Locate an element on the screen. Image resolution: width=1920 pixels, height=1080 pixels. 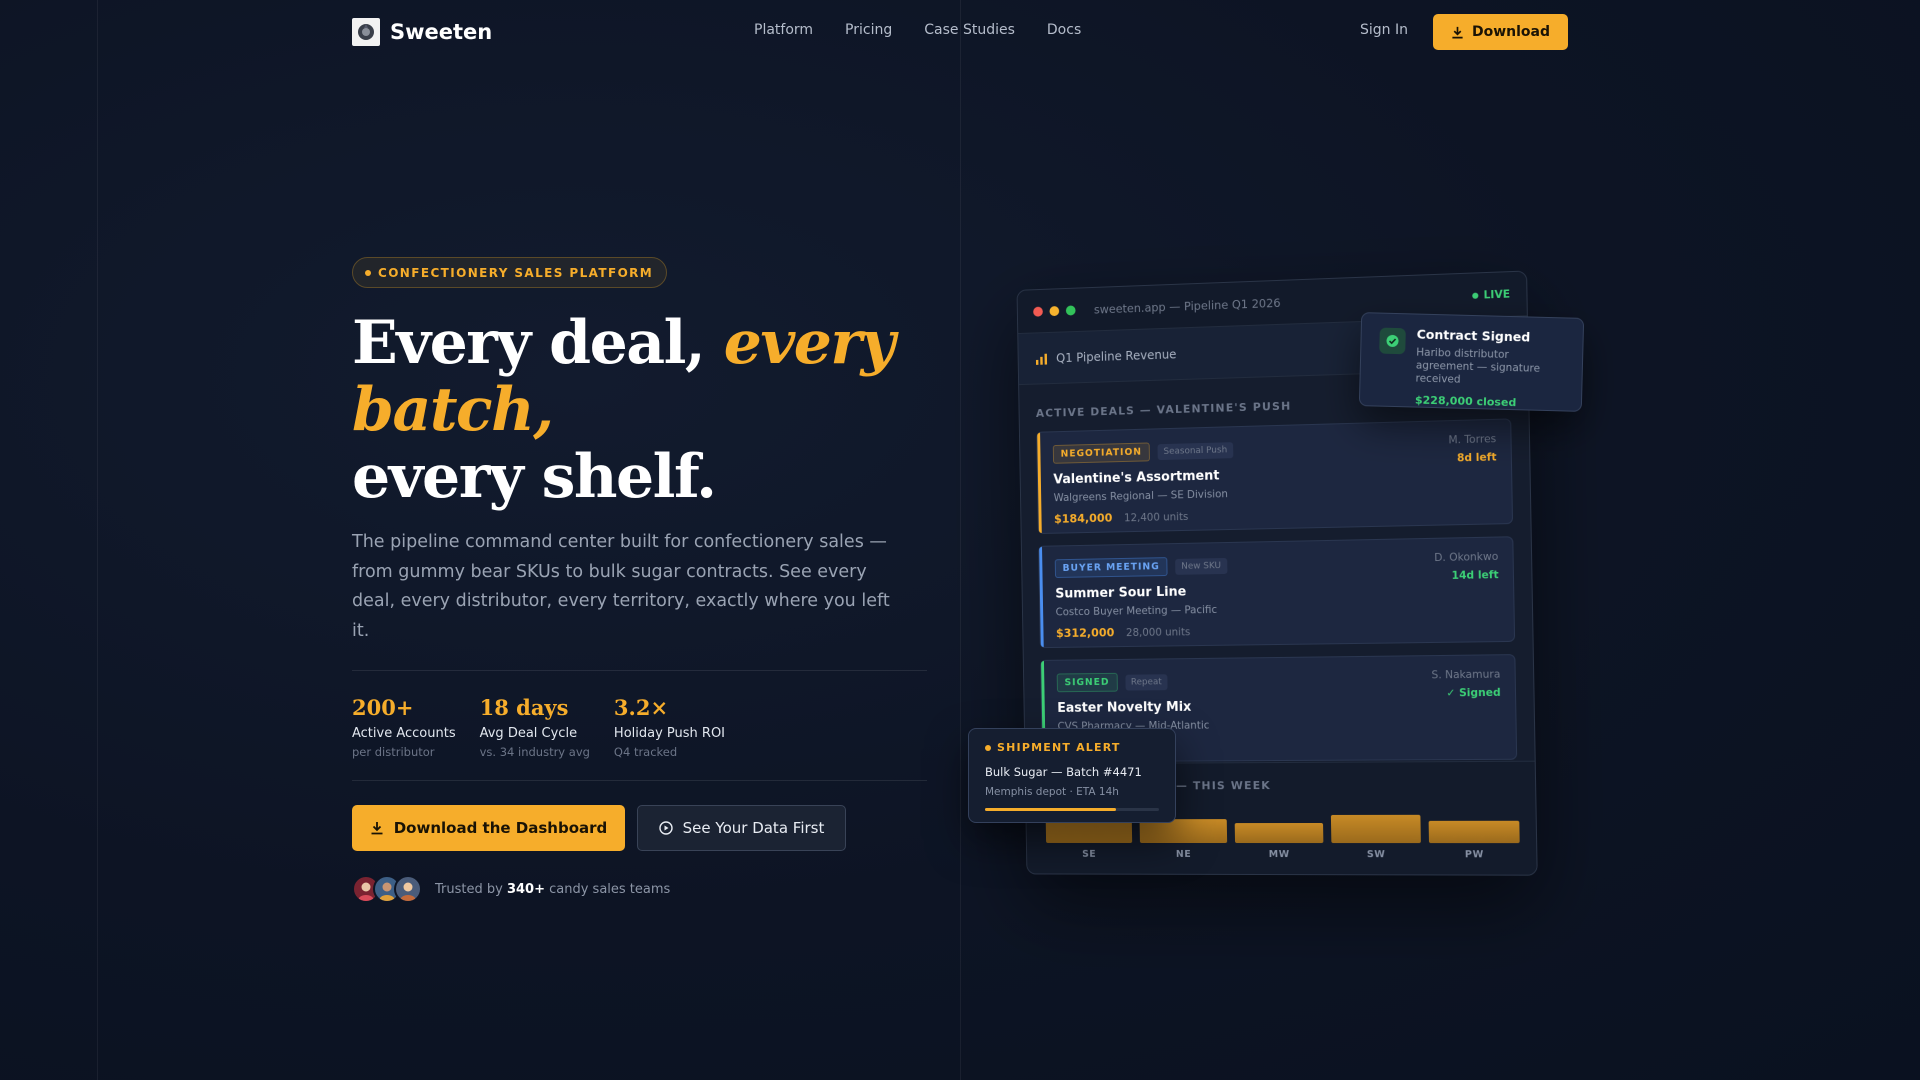
deal-due: ✓ Signed is located at coordinates (1473, 693).